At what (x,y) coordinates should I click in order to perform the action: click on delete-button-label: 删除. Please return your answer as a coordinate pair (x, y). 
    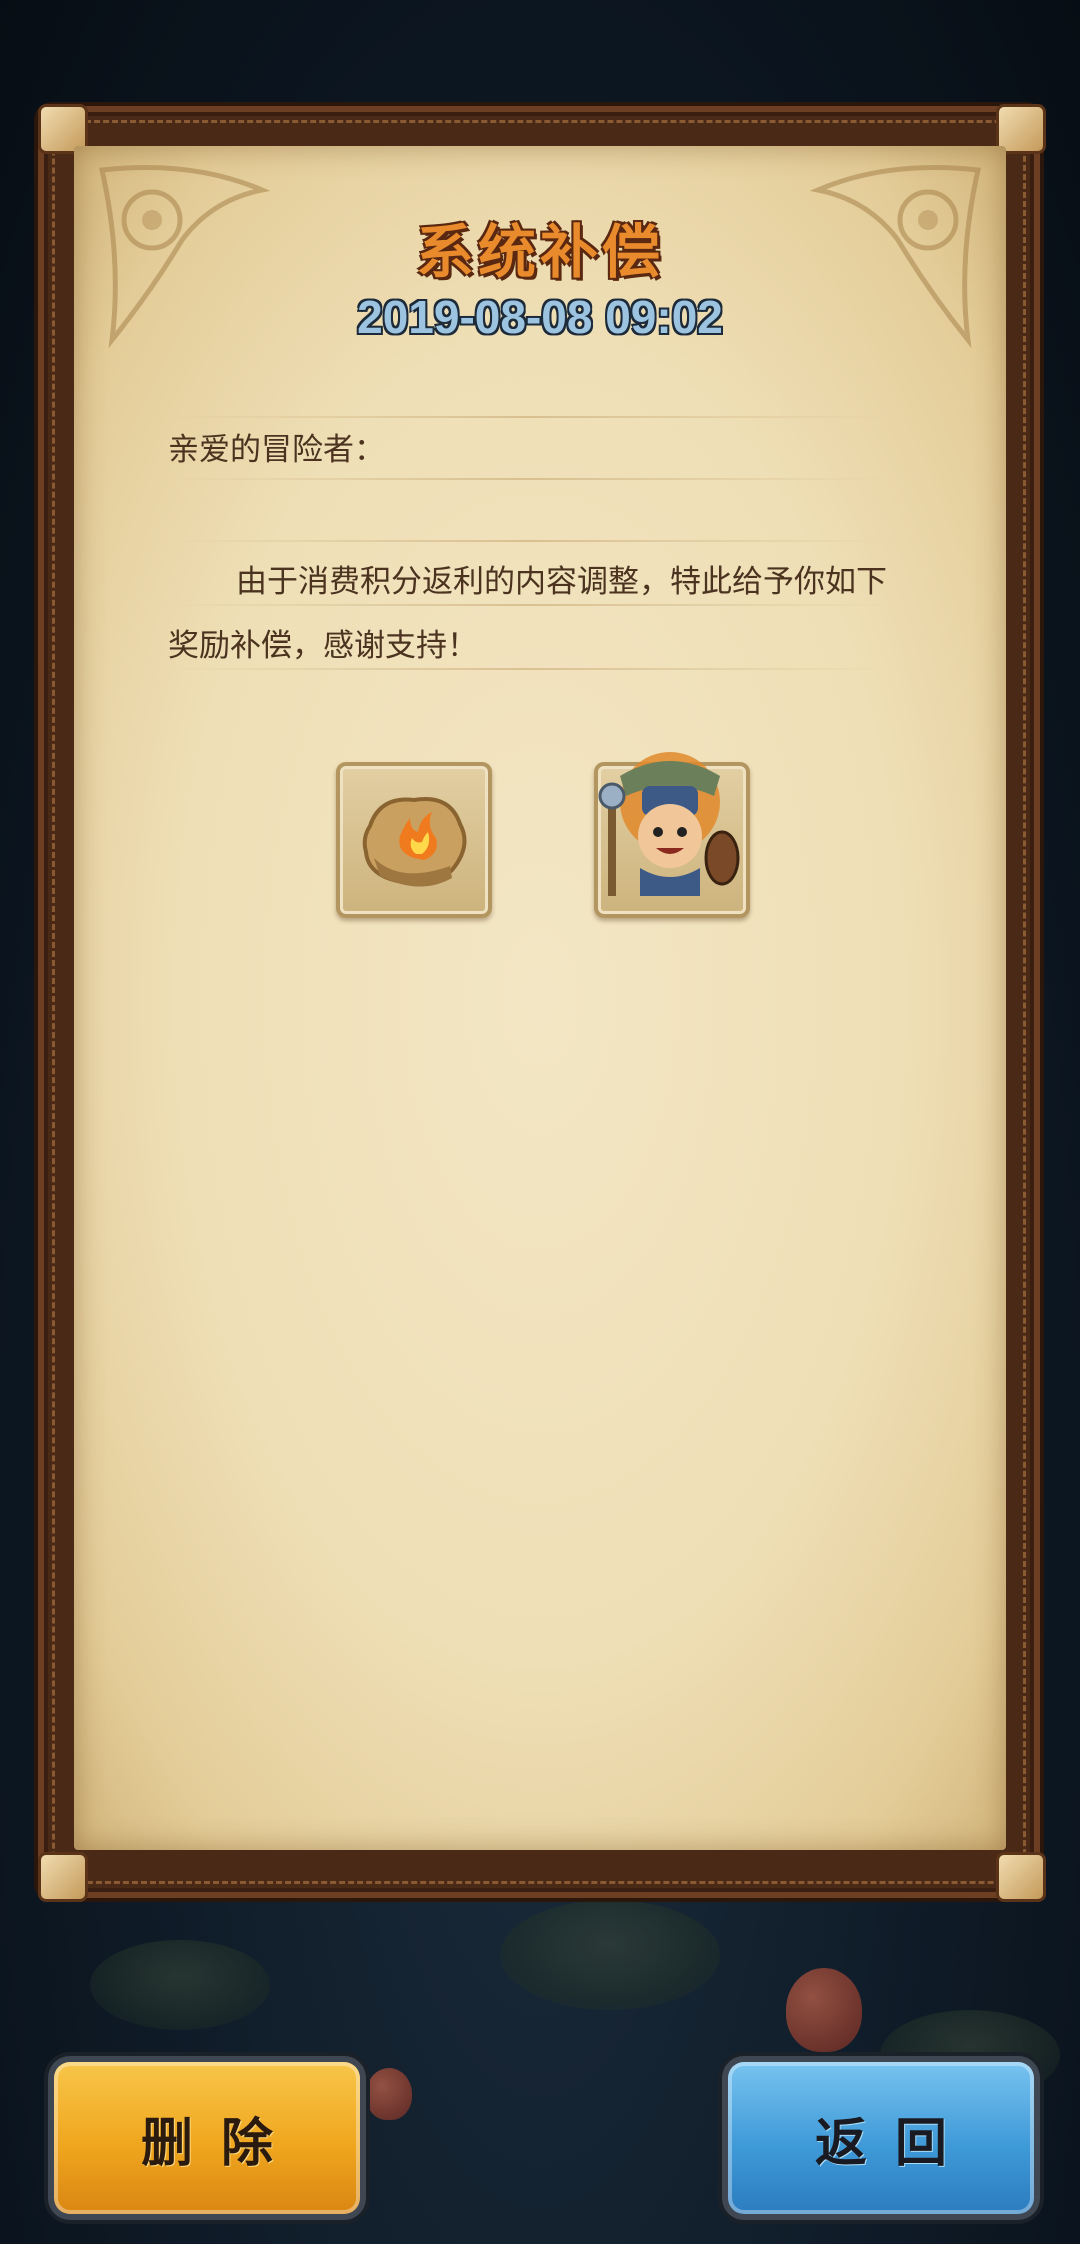
    Looking at the image, I should click on (220, 2143).